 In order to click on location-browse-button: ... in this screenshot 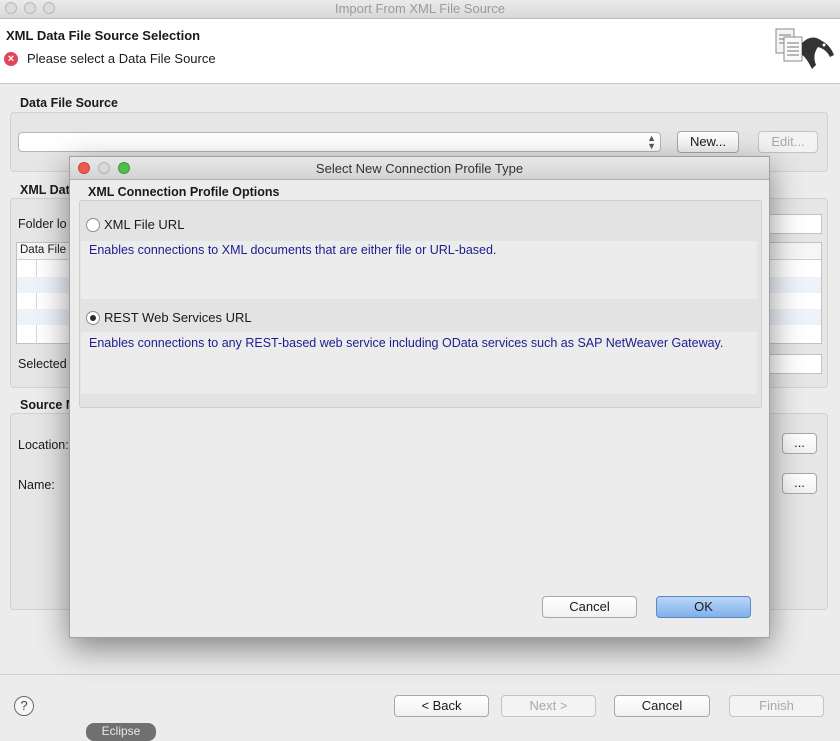, I will do `click(799, 443)`.